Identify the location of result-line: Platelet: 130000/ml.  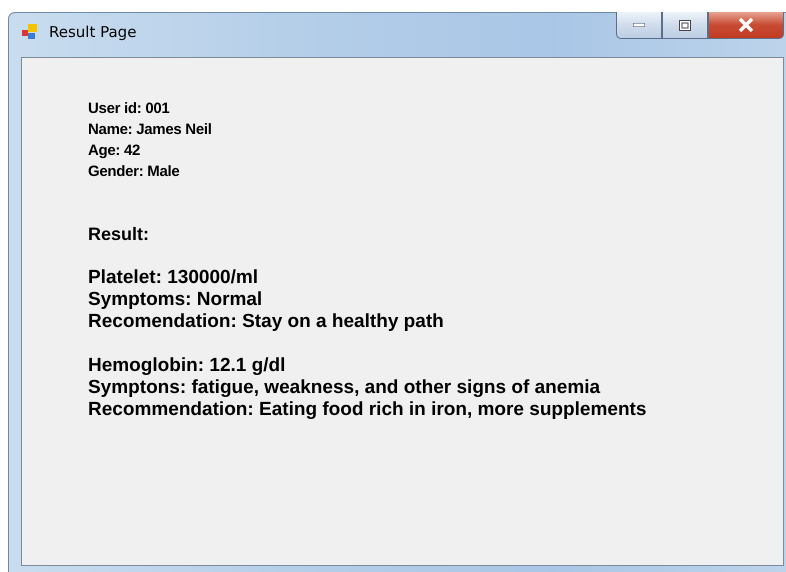
(174, 278).